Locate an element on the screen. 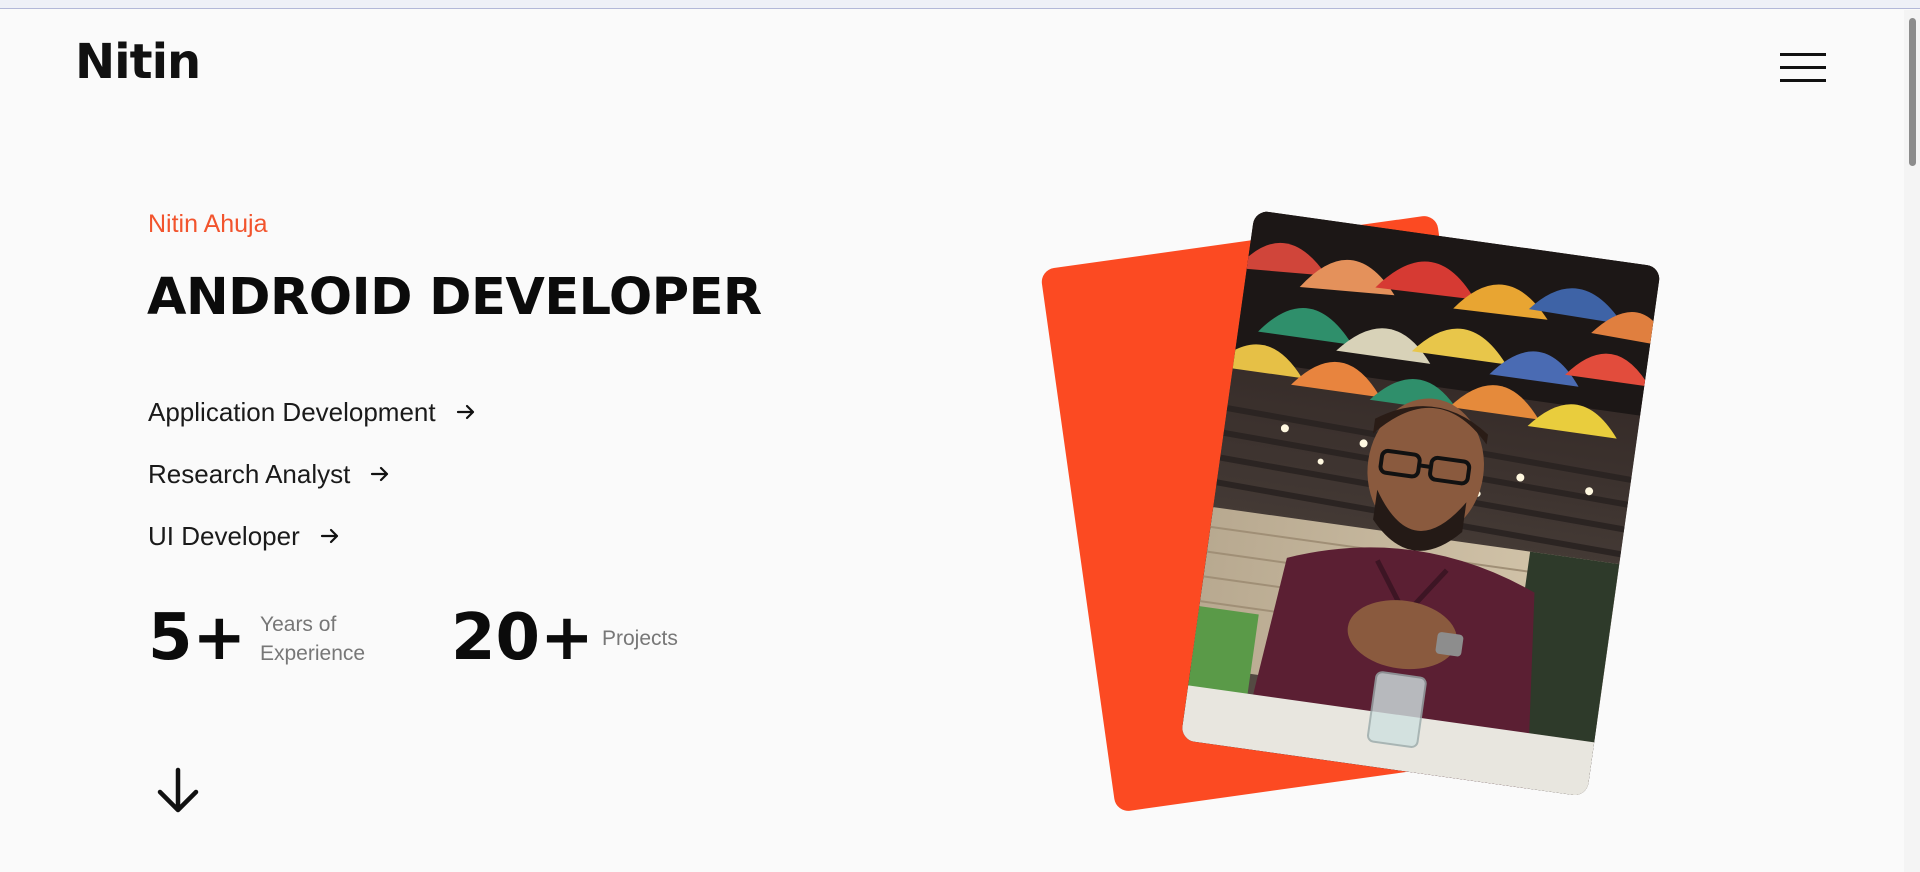  scrollbar is located at coordinates (1912, 441).